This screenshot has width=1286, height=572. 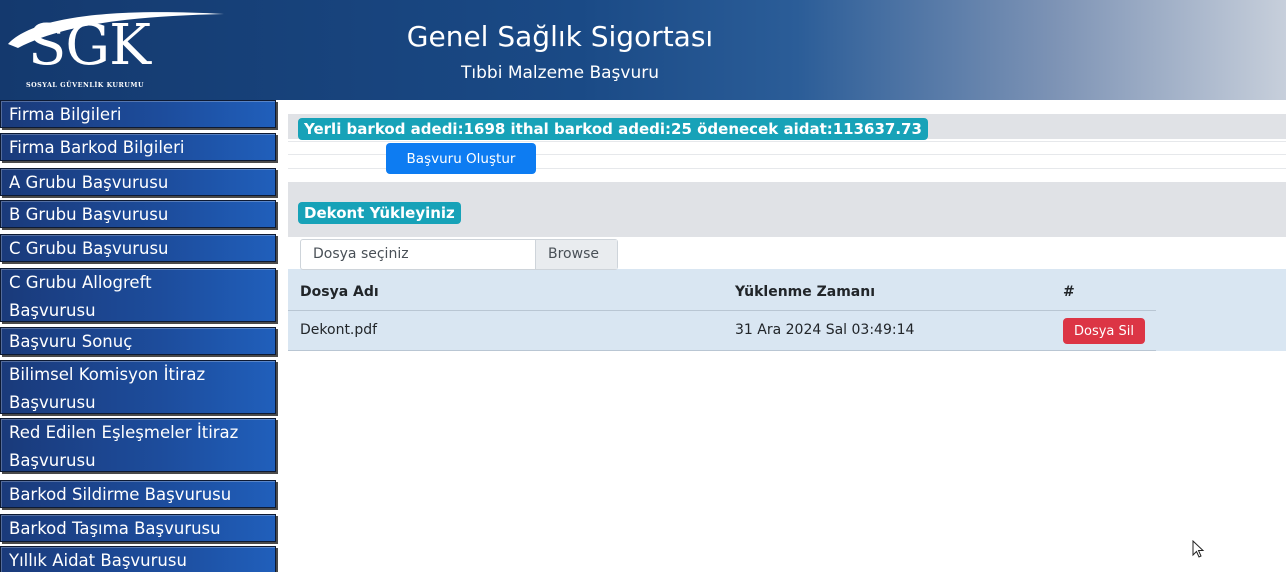 I want to click on divider, so click(x=787, y=141).